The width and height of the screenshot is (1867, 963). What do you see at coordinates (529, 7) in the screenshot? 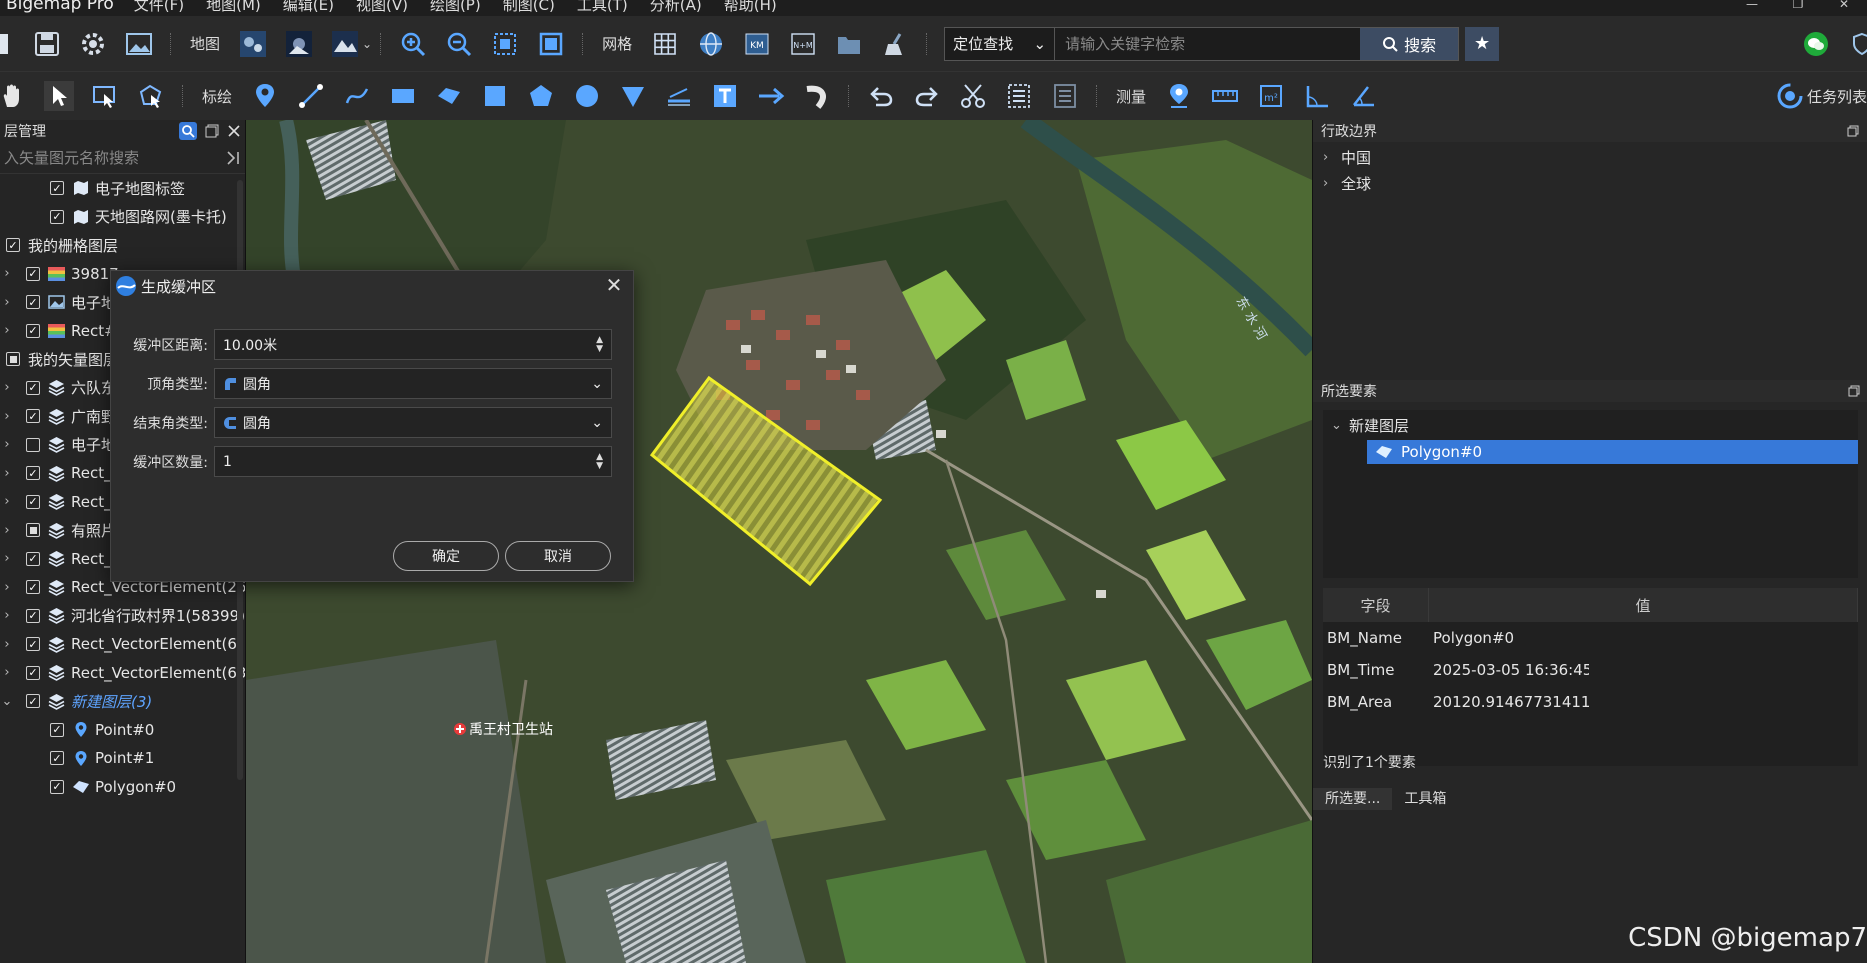
I see `menu-cartography: 制图(C)` at bounding box center [529, 7].